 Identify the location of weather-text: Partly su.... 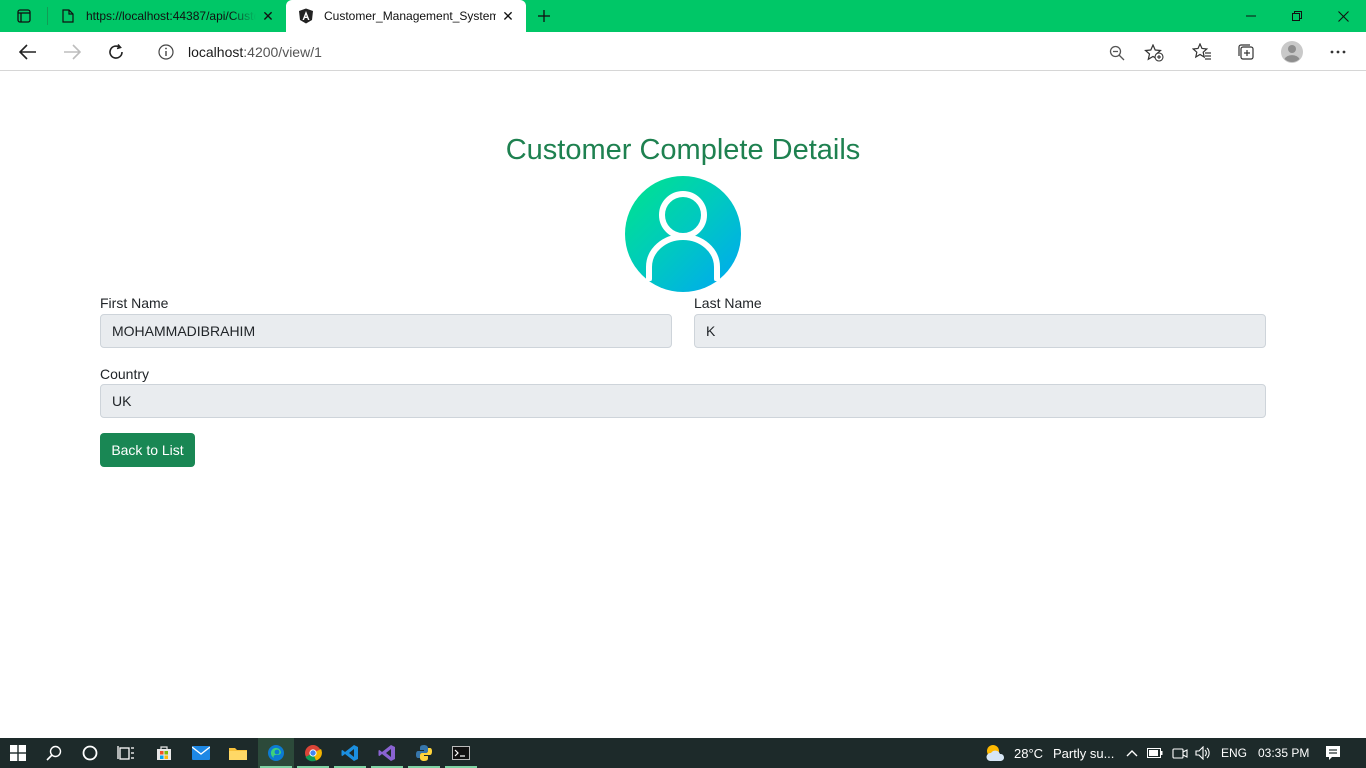
(1083, 753).